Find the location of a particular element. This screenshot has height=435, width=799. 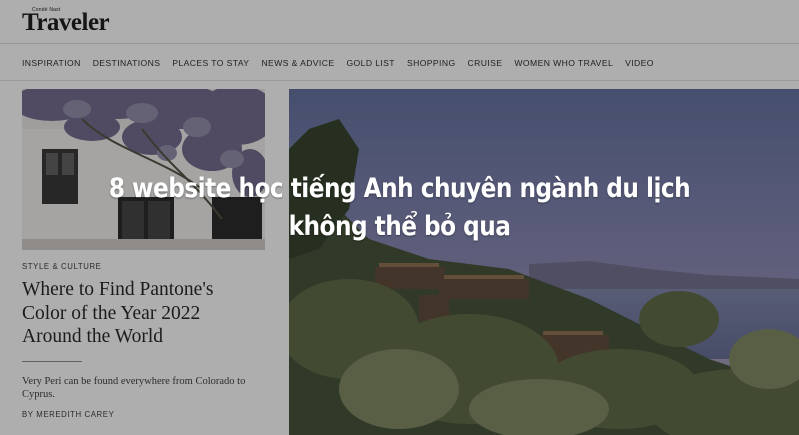

header-divider is located at coordinates (399, 43).